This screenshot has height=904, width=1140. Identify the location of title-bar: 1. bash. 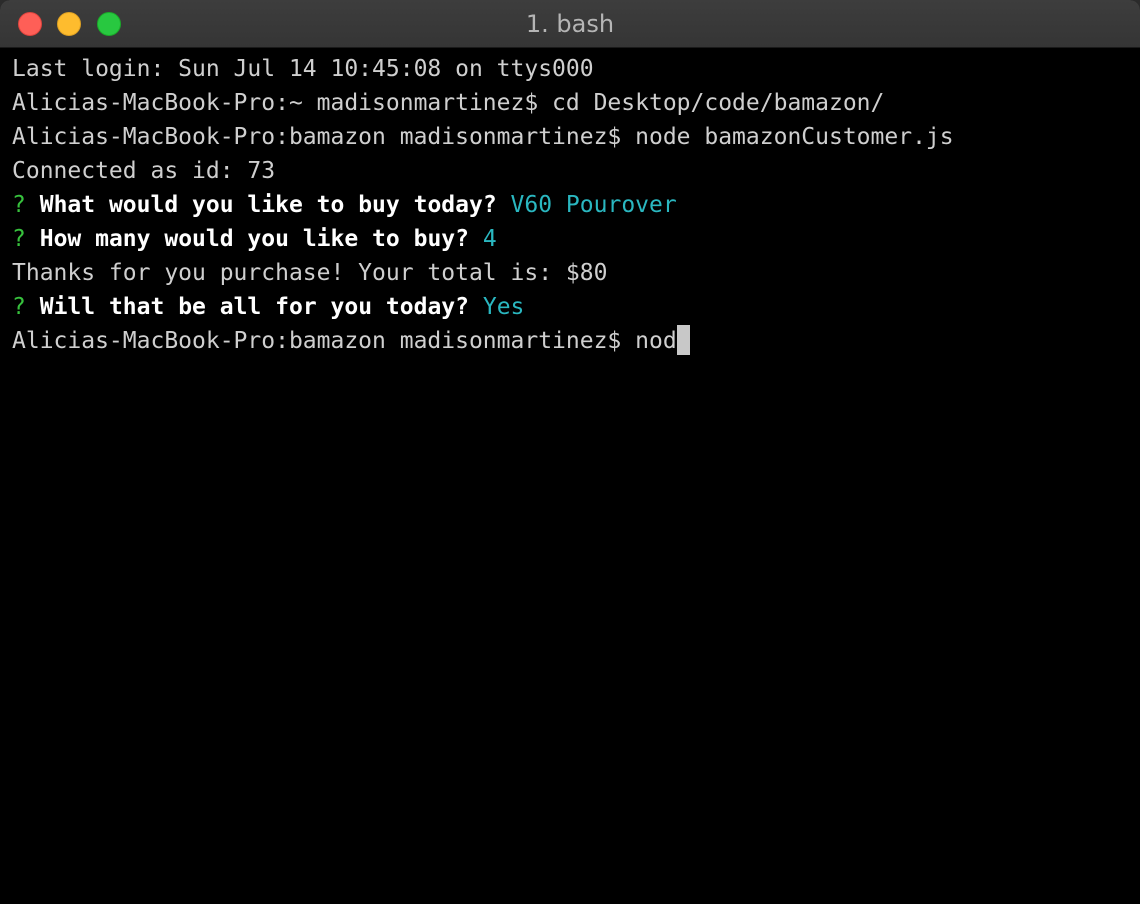
(570, 24).